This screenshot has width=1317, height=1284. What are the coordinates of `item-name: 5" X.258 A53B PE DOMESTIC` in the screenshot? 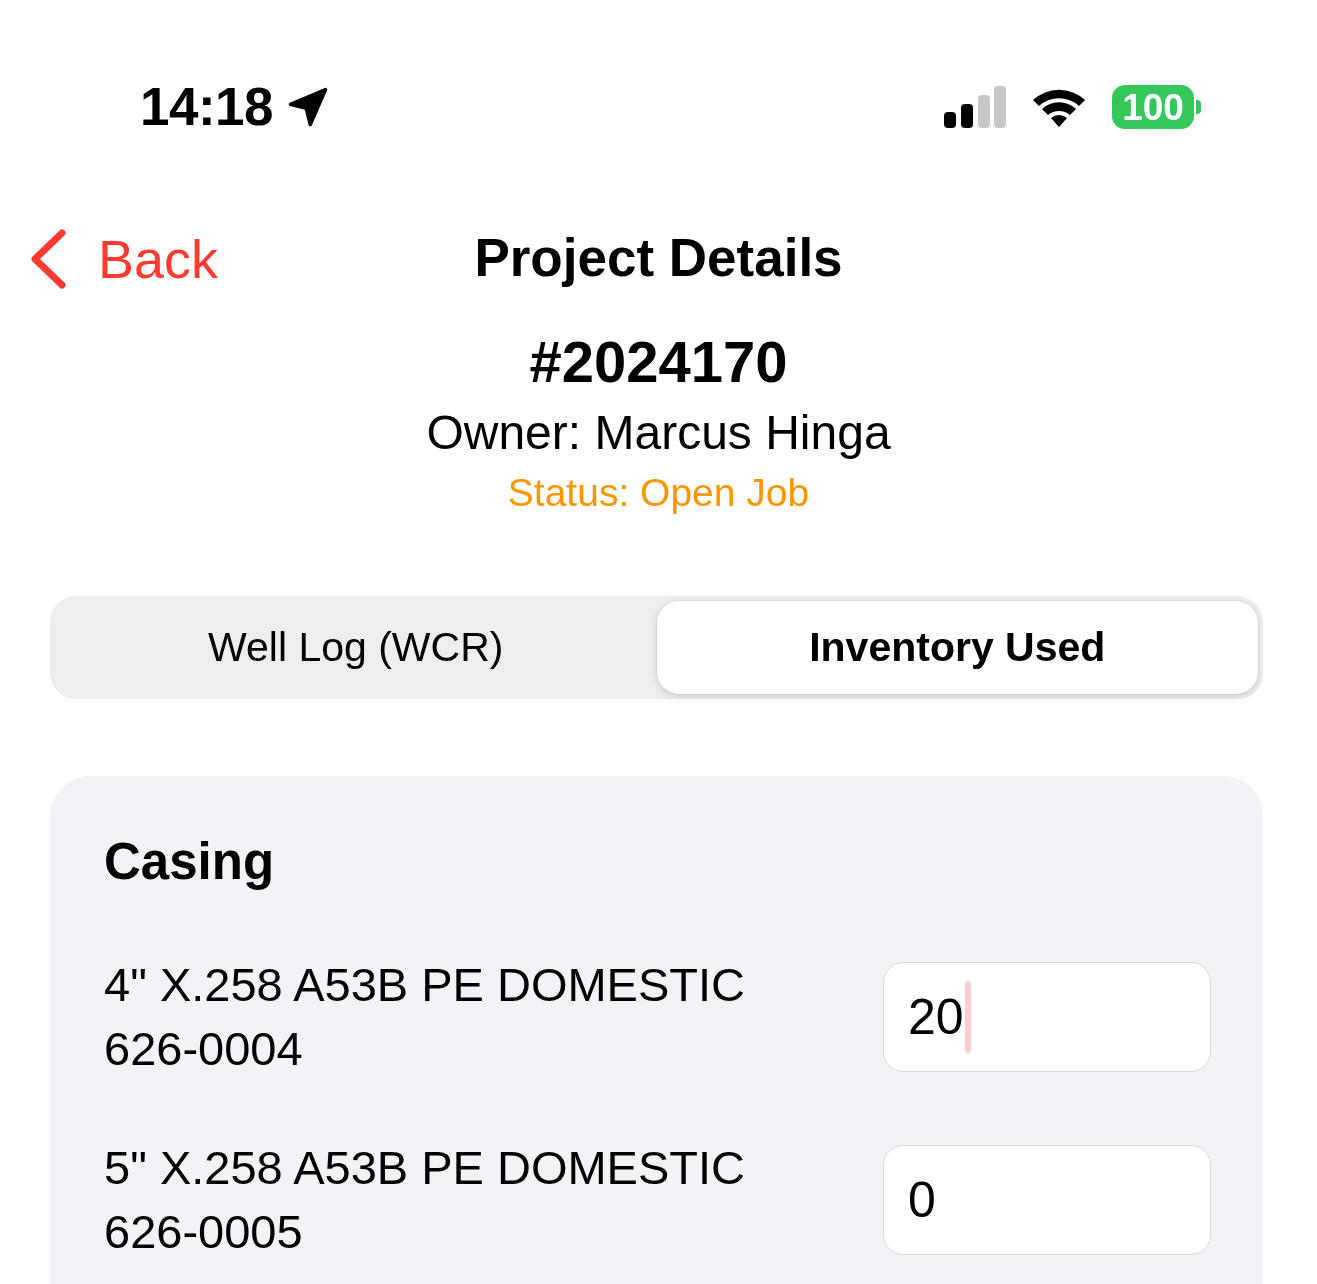 It's located at (425, 1168).